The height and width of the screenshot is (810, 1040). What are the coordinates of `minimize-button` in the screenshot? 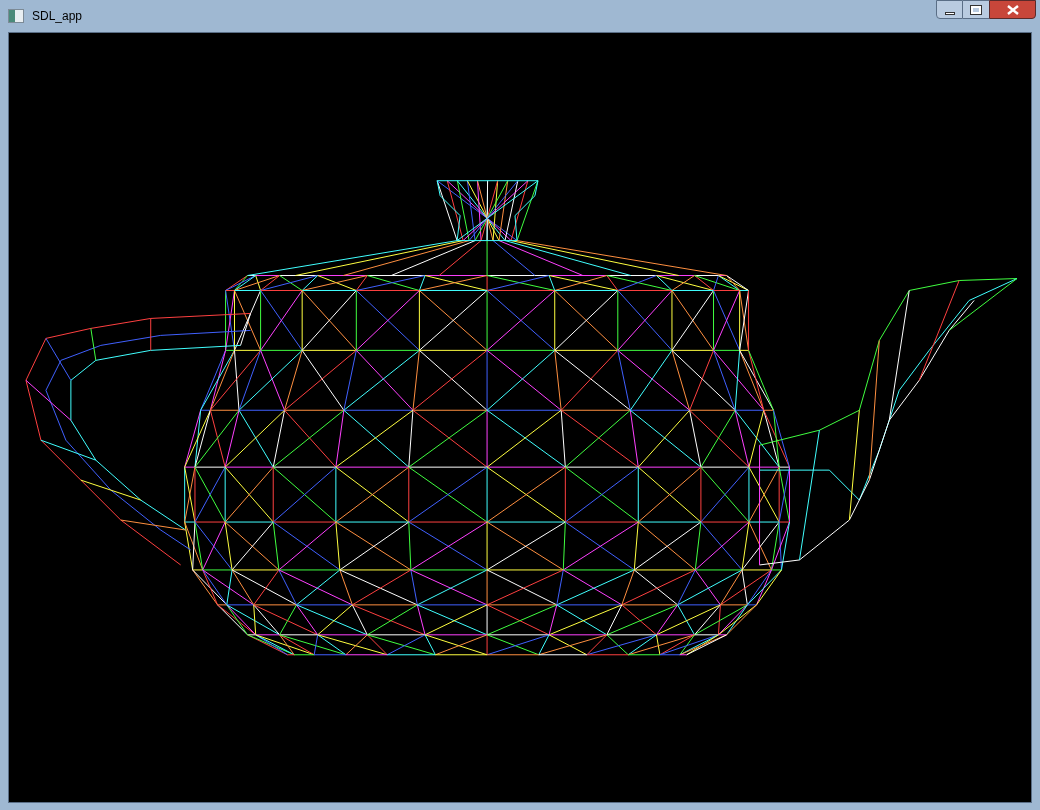 It's located at (949, 9).